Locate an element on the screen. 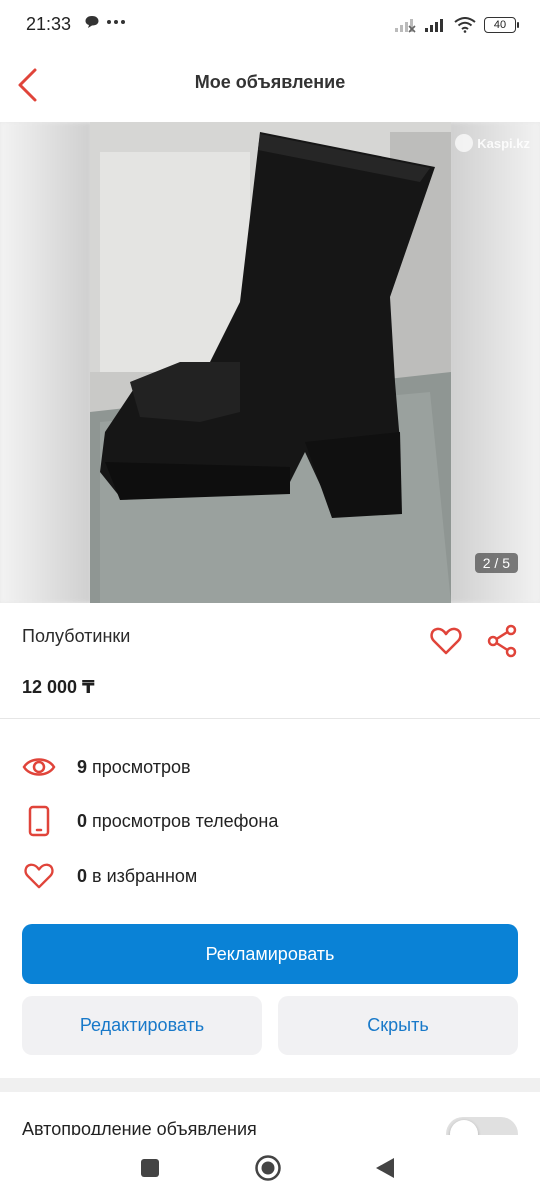 This screenshot has width=540, height=1200. chat-bubble-icon is located at coordinates (92, 22).